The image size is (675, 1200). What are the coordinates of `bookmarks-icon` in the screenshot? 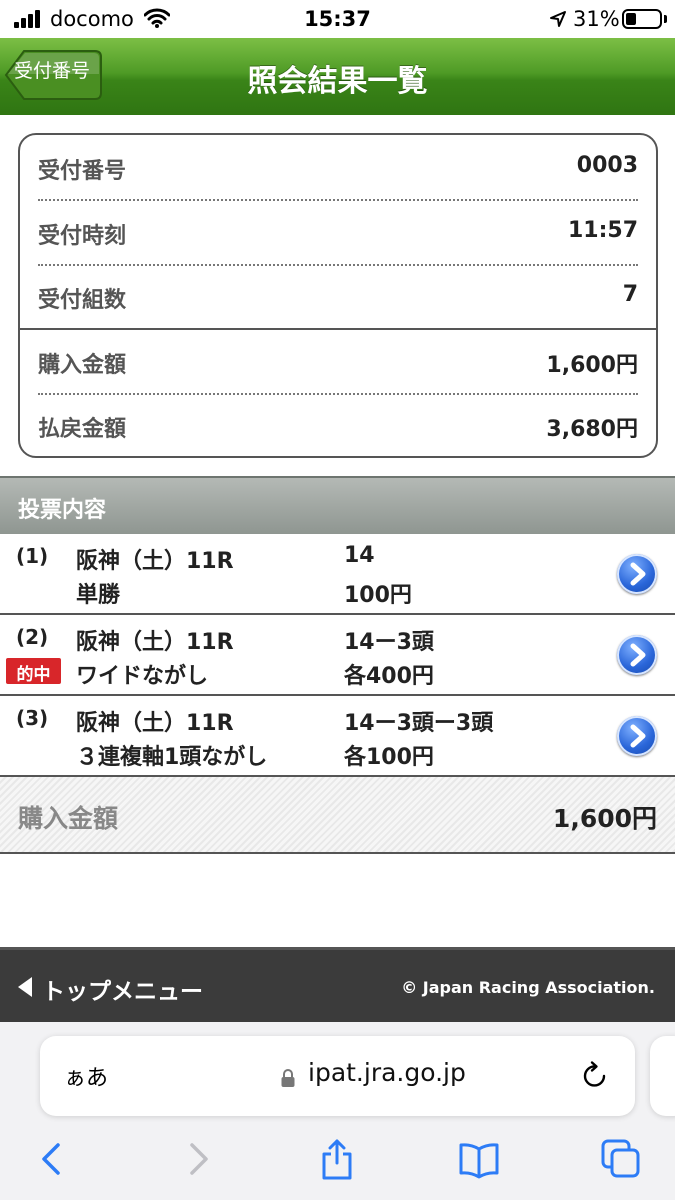 It's located at (479, 1159).